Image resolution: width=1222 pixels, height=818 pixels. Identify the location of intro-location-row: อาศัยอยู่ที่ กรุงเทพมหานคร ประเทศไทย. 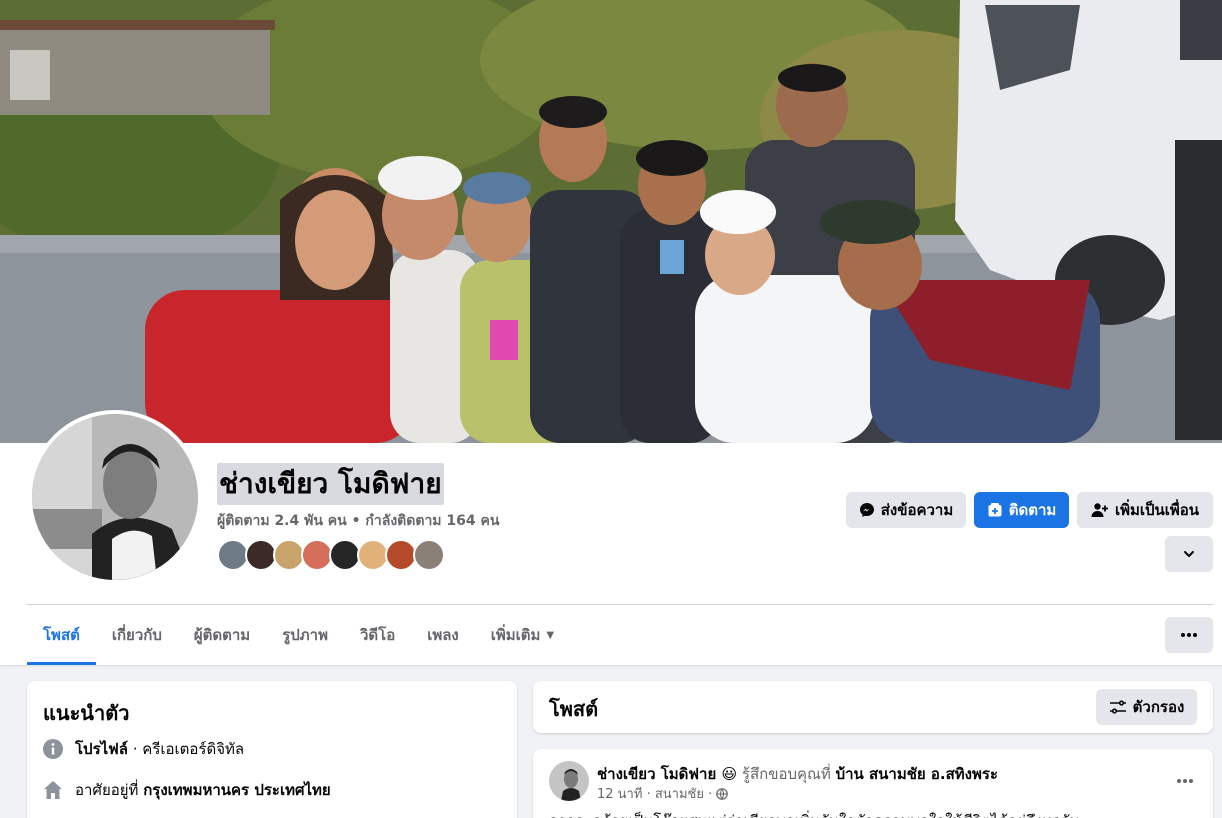
(187, 790).